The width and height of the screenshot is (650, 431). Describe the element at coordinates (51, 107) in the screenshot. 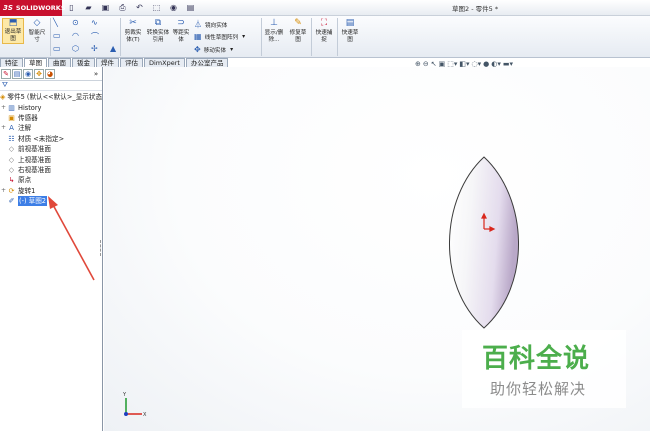

I see `tree-item-history: + ▥ History` at that location.